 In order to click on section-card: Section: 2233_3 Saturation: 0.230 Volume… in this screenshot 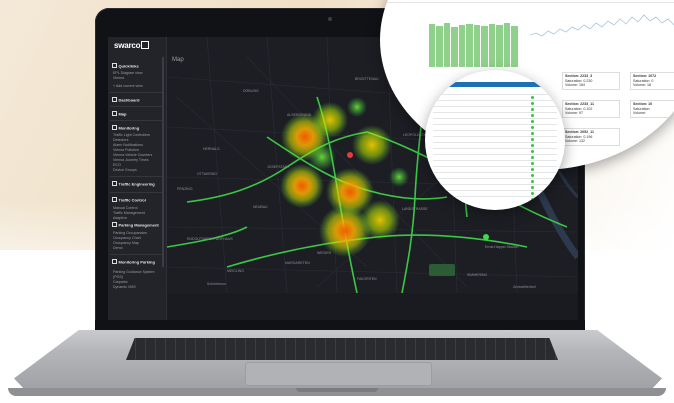, I will do `click(591, 81)`.